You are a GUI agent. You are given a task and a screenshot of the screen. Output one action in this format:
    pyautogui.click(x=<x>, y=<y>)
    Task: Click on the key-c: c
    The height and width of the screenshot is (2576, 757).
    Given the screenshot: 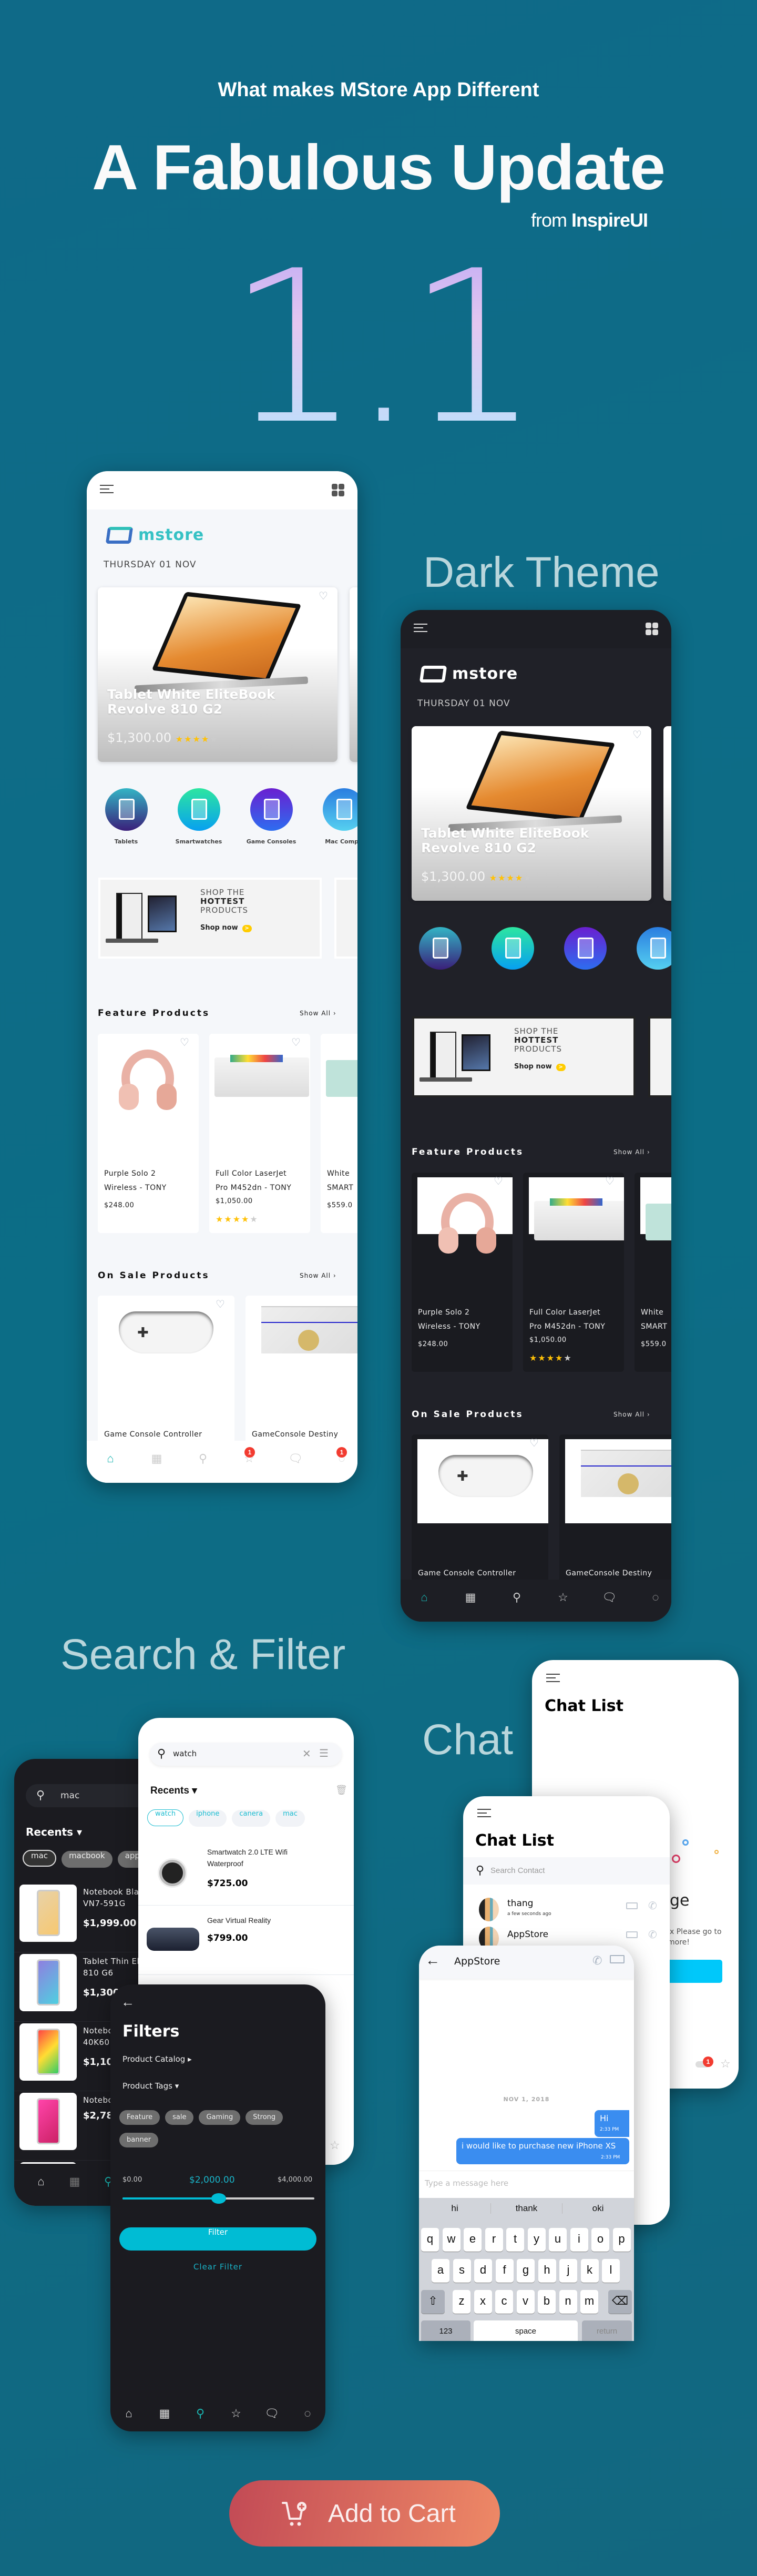 What is the action you would take?
    pyautogui.click(x=504, y=2302)
    